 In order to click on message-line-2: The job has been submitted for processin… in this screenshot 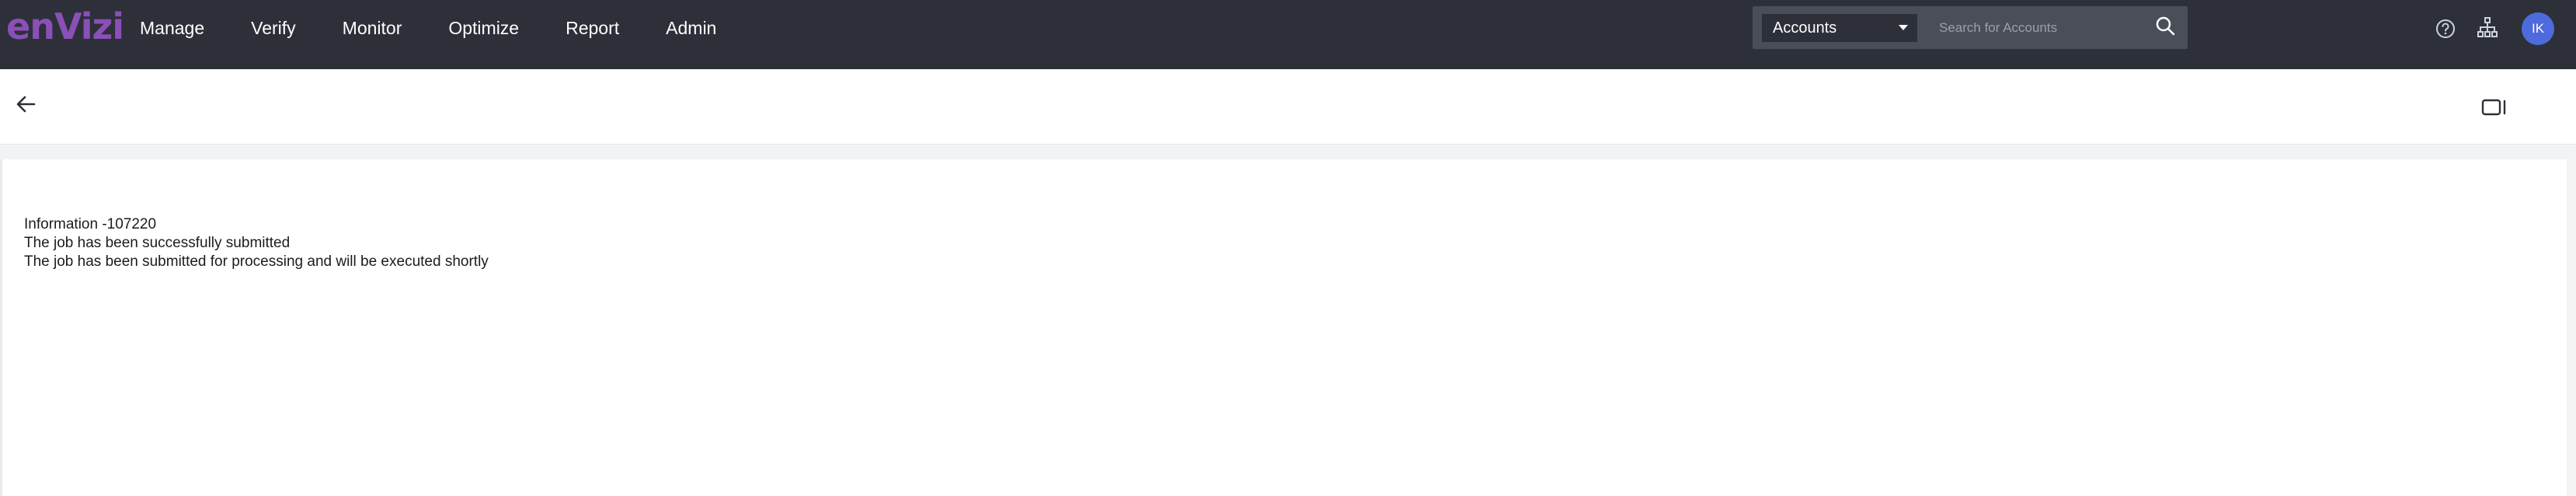, I will do `click(256, 261)`.